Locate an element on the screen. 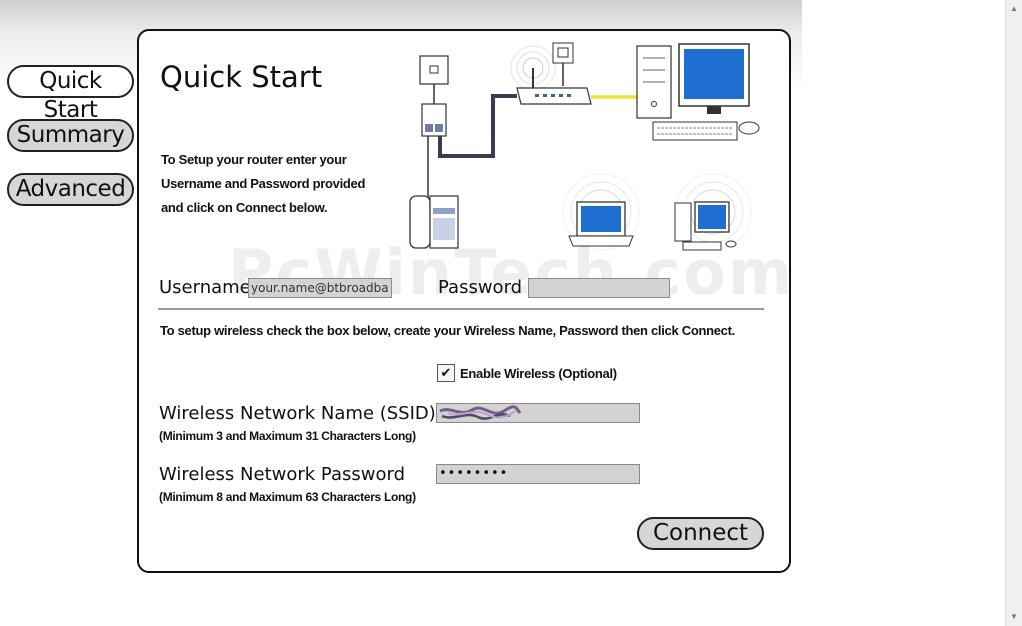 The height and width of the screenshot is (626, 1022). laptop-icon is located at coordinates (601, 212).